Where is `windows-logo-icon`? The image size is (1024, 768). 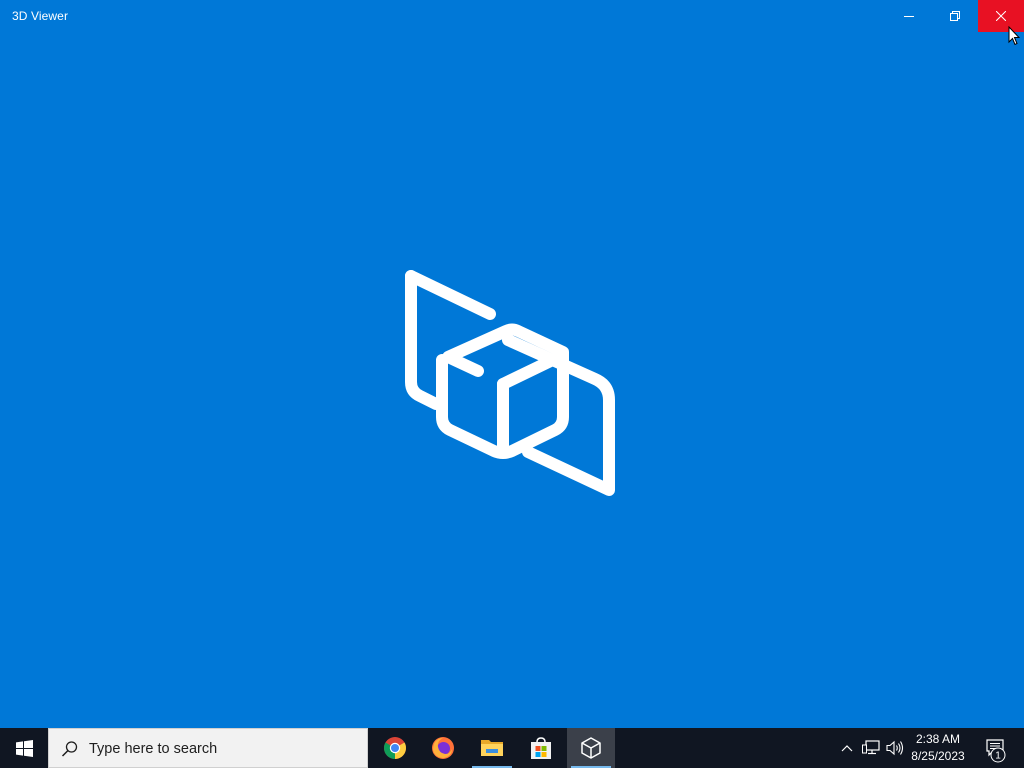 windows-logo-icon is located at coordinates (24, 748).